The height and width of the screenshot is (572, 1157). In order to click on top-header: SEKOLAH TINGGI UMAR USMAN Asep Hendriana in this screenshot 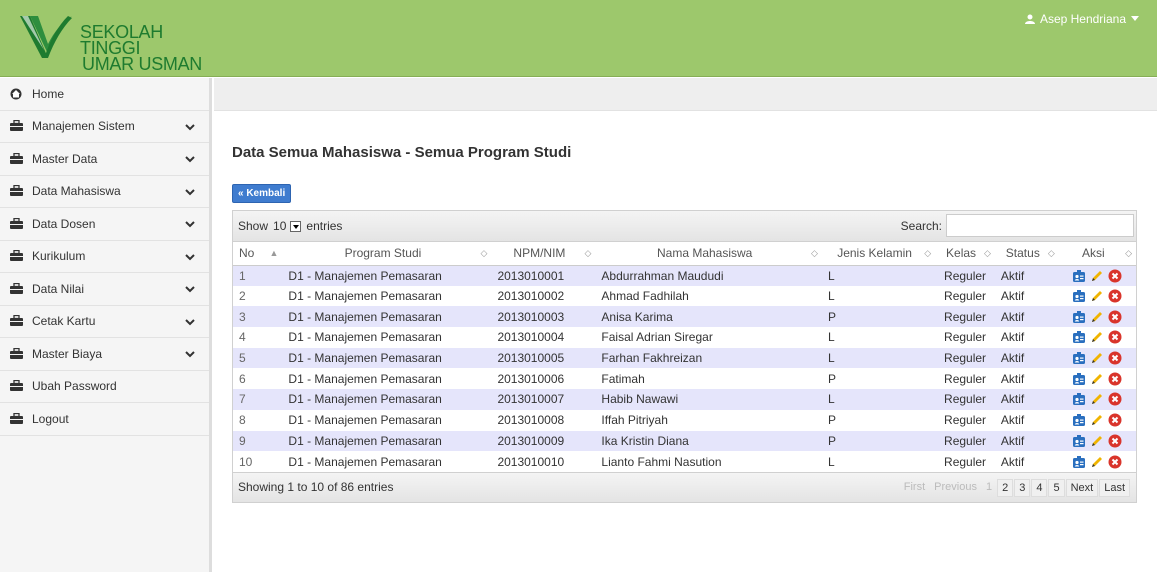, I will do `click(578, 38)`.